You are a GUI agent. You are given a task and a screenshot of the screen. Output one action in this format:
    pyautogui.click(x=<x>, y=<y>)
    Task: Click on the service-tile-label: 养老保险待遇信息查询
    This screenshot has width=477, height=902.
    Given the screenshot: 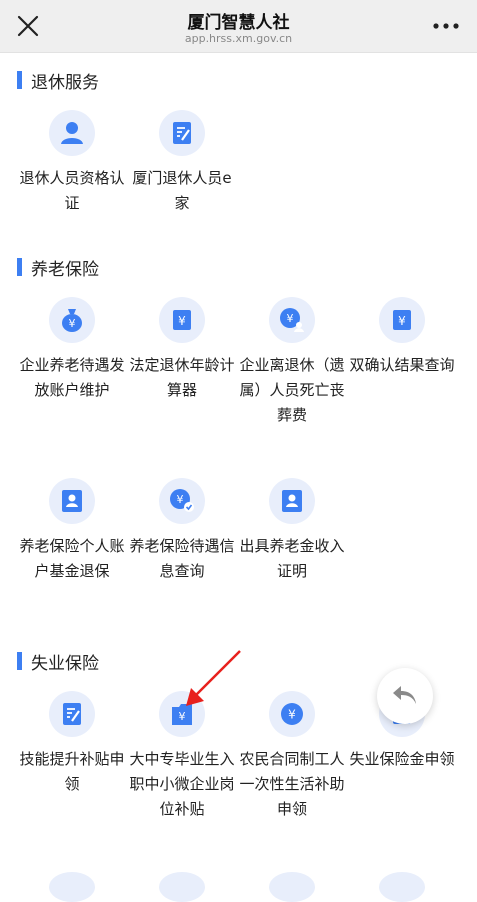 What is the action you would take?
    pyautogui.click(x=182, y=558)
    